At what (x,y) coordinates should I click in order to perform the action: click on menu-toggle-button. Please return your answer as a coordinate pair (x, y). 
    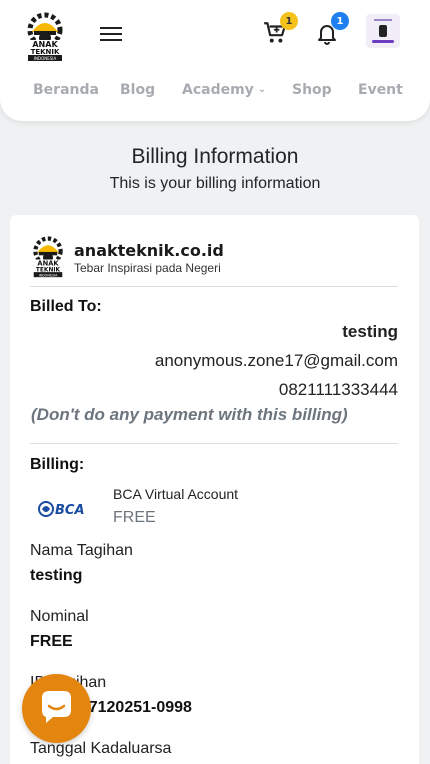
    Looking at the image, I should click on (111, 34).